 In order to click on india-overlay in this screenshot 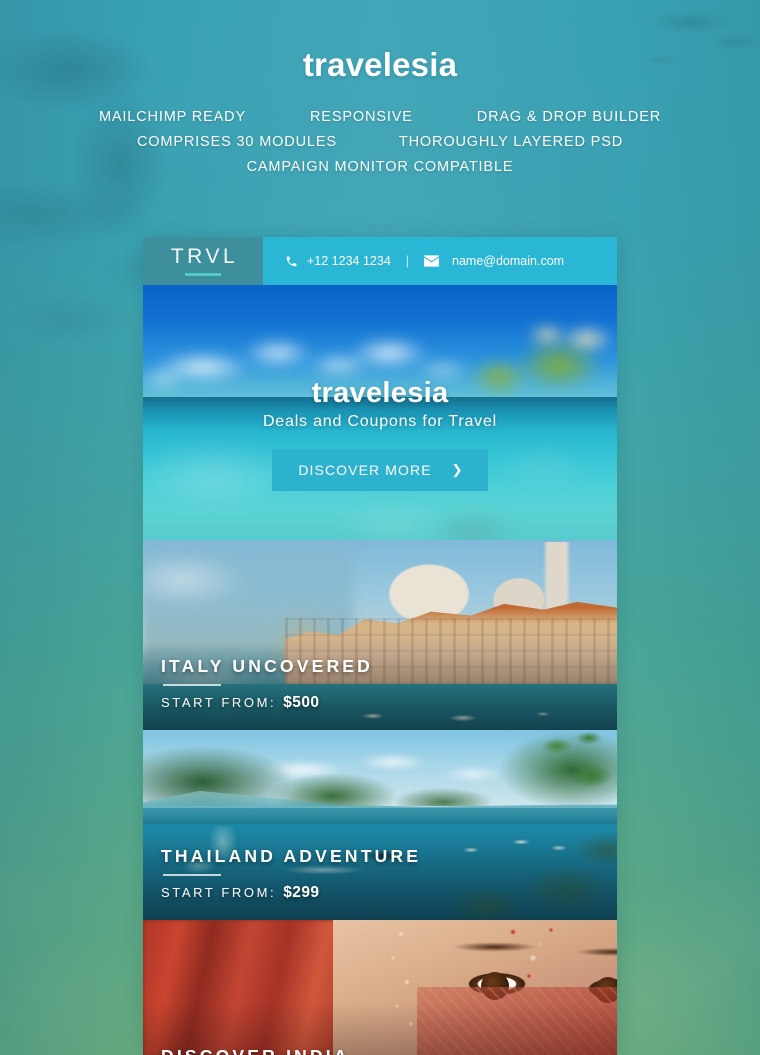, I will do `click(380, 987)`.